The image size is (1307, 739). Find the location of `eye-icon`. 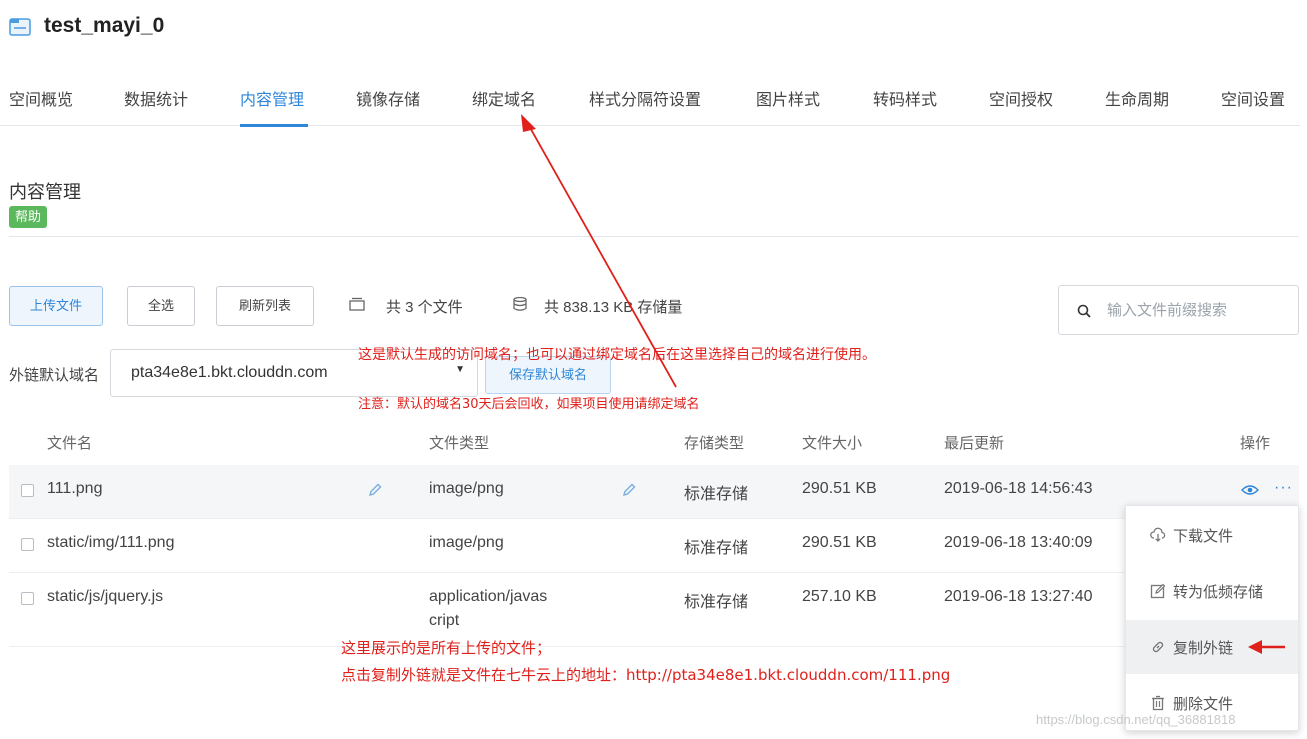

eye-icon is located at coordinates (1250, 490).